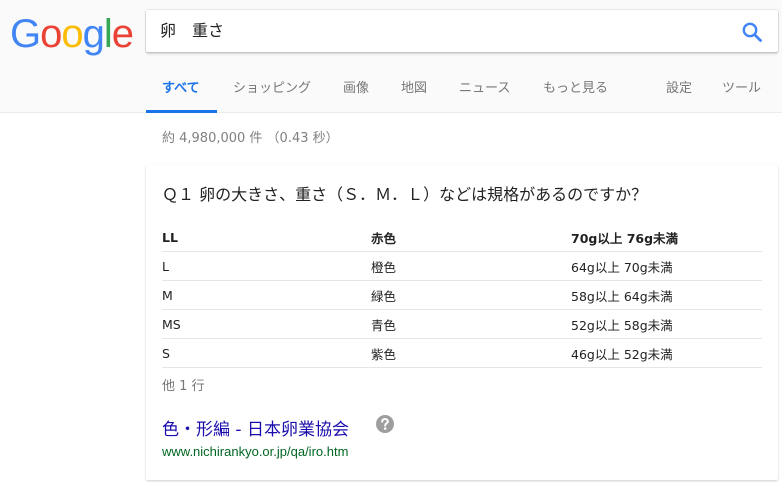 The height and width of the screenshot is (484, 782). Describe the element at coordinates (405, 194) in the screenshot. I see `snippet-question: Ｑ１ 卵の大きさ、重さ（Ｓ．Ｍ．Ｌ）などは規格があるのですか？` at that location.